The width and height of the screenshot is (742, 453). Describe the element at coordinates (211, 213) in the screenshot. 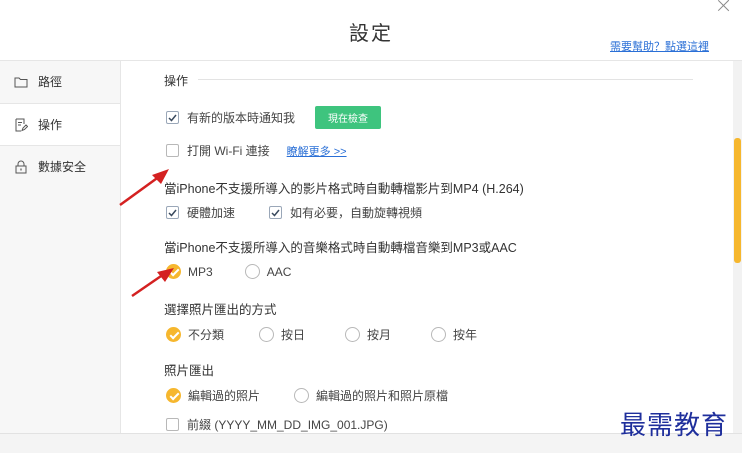

I see `hardware-accel-label: 硬體加速` at that location.